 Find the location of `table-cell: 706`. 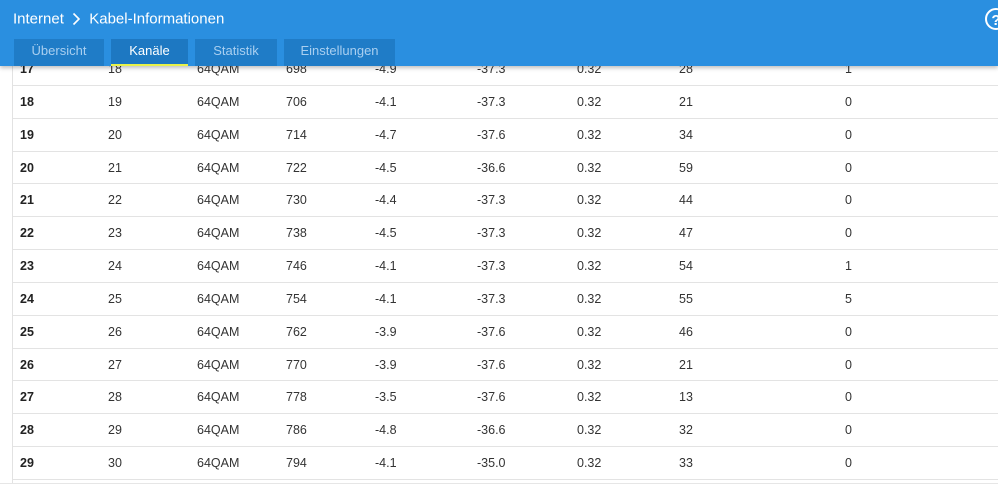

table-cell: 706 is located at coordinates (296, 101).